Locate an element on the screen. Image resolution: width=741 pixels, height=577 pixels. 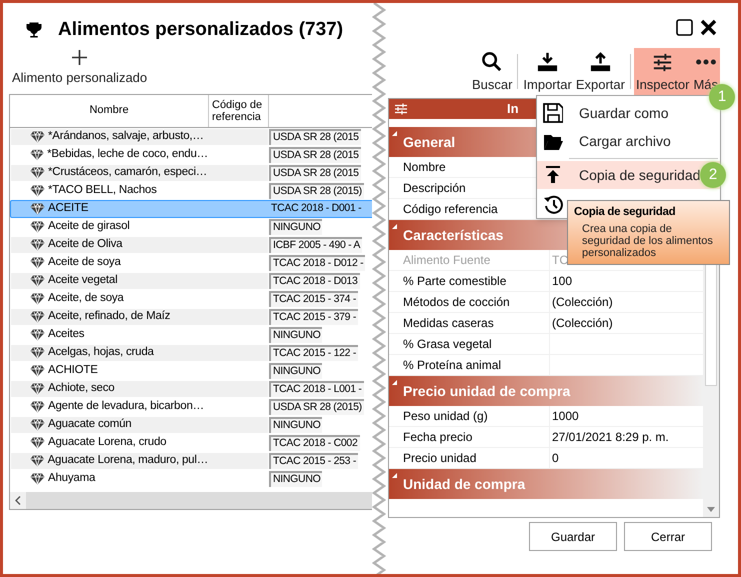
table-cell-text: Aceite de Oliva is located at coordinates (85, 244).